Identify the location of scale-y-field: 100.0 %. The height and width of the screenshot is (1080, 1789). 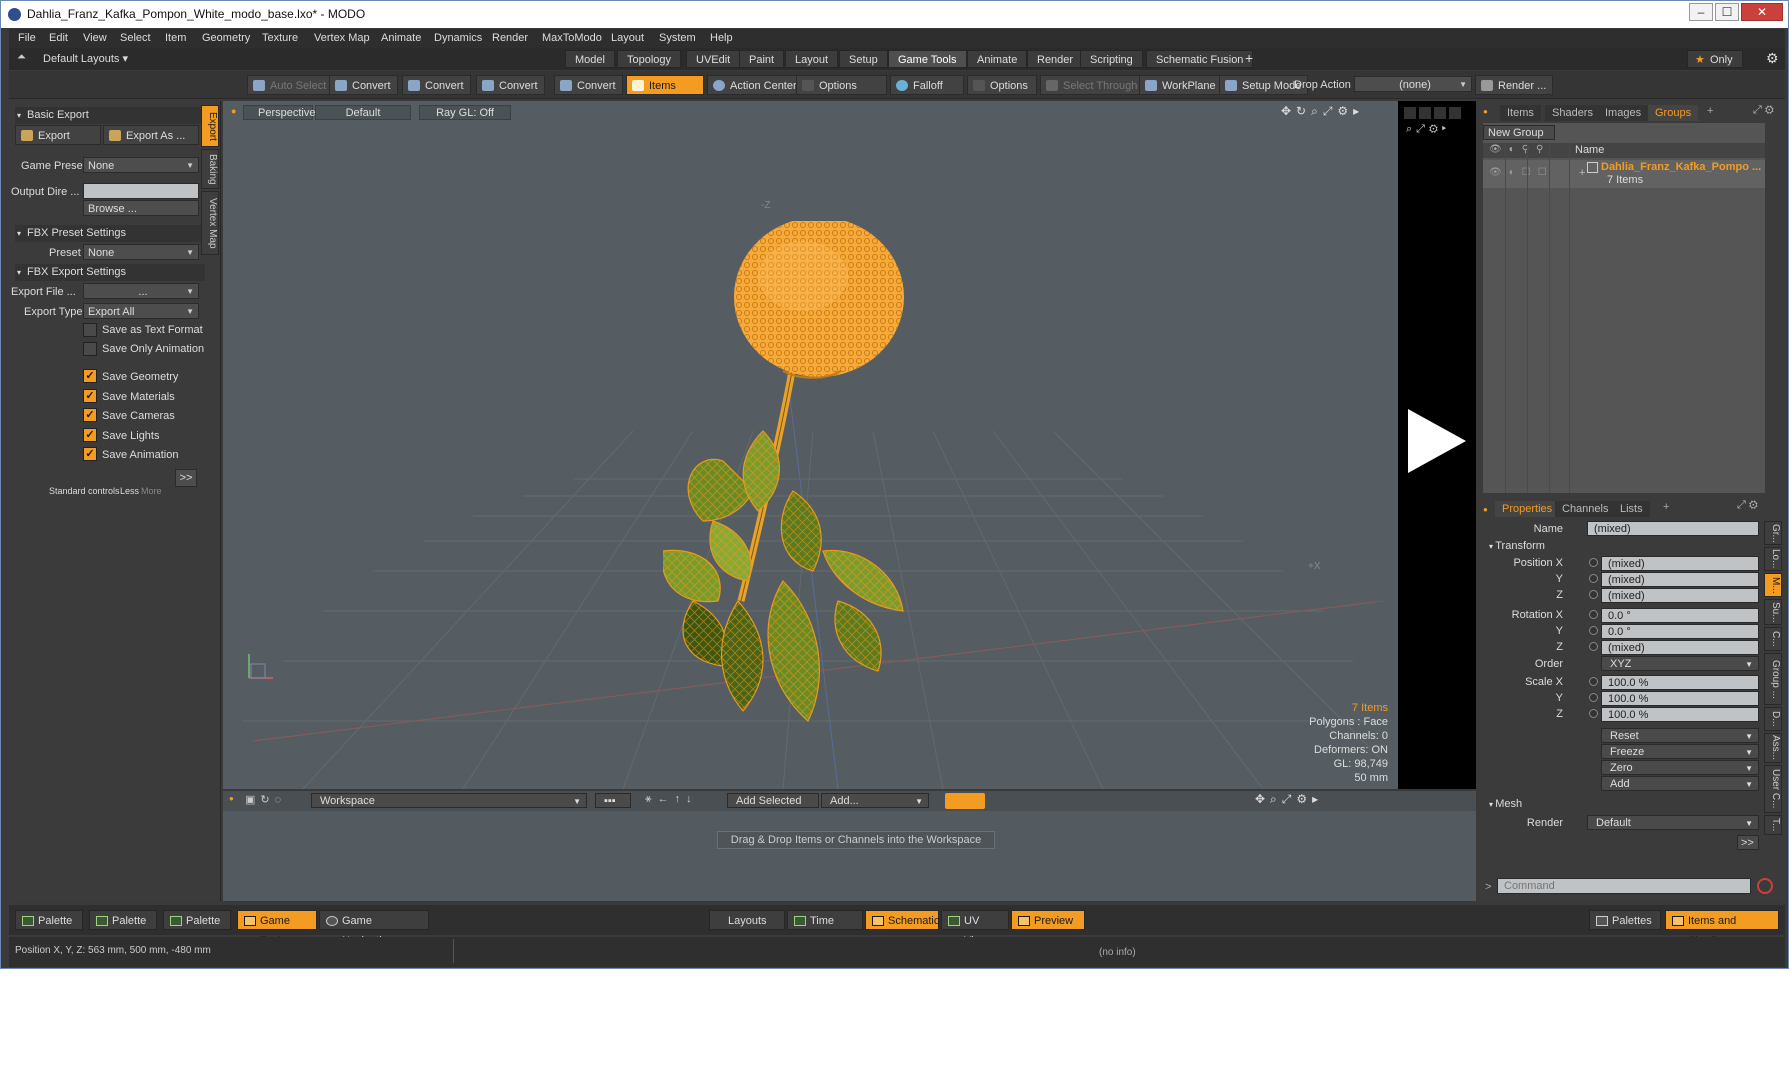
(1680, 698).